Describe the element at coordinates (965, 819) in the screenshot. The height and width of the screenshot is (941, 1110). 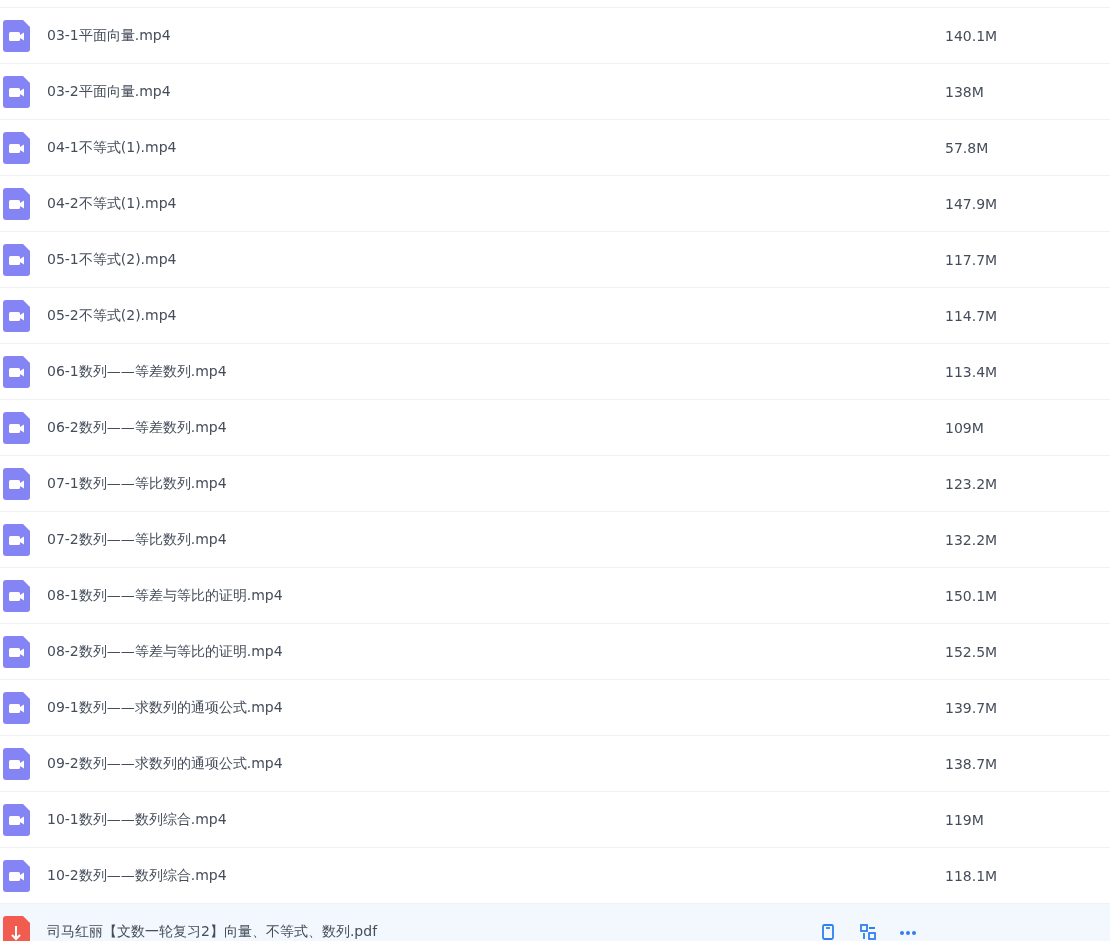
I see `file-size: 119M` at that location.